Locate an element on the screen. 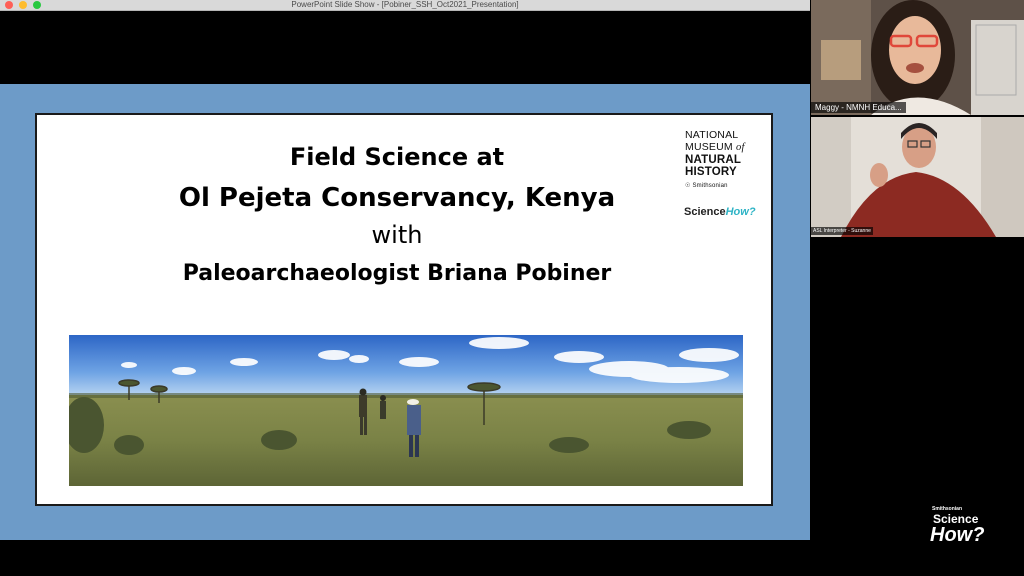  nmnh-logo-smithsonian: ☉ Smithsonian is located at coordinates (706, 186).